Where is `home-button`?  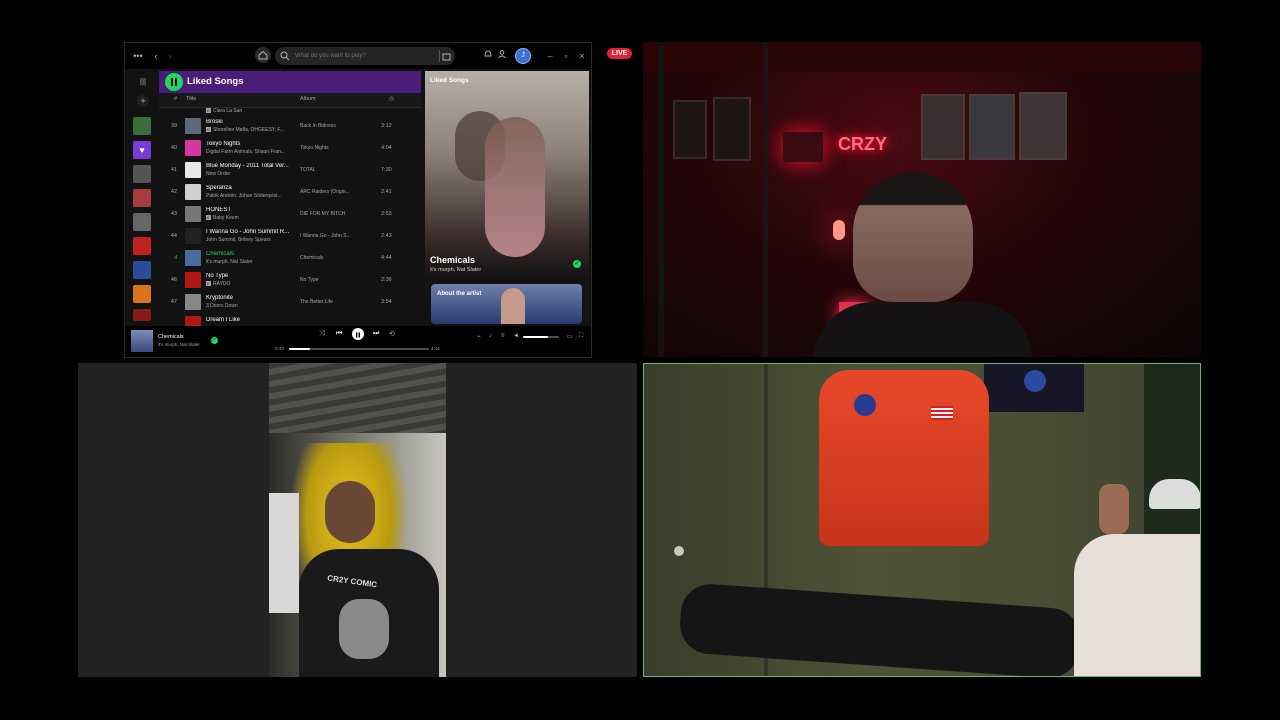 home-button is located at coordinates (263, 55).